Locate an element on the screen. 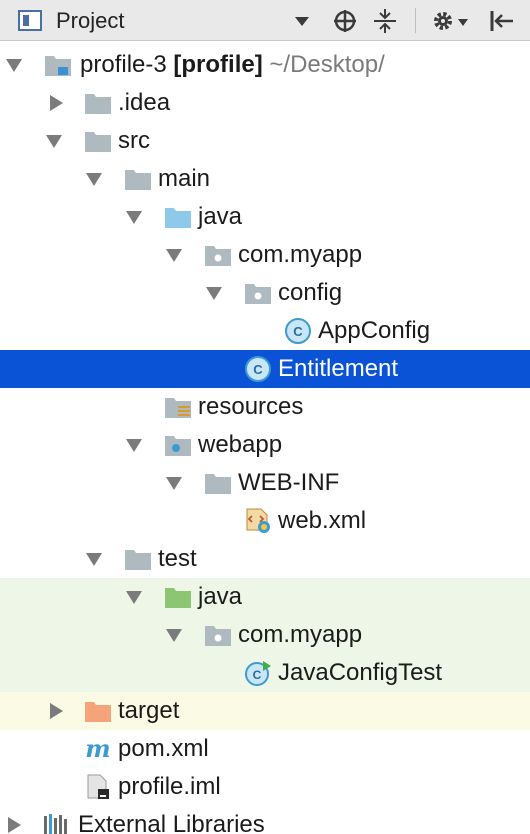 Image resolution: width=530 pixels, height=834 pixels. target-label: target is located at coordinates (149, 710).